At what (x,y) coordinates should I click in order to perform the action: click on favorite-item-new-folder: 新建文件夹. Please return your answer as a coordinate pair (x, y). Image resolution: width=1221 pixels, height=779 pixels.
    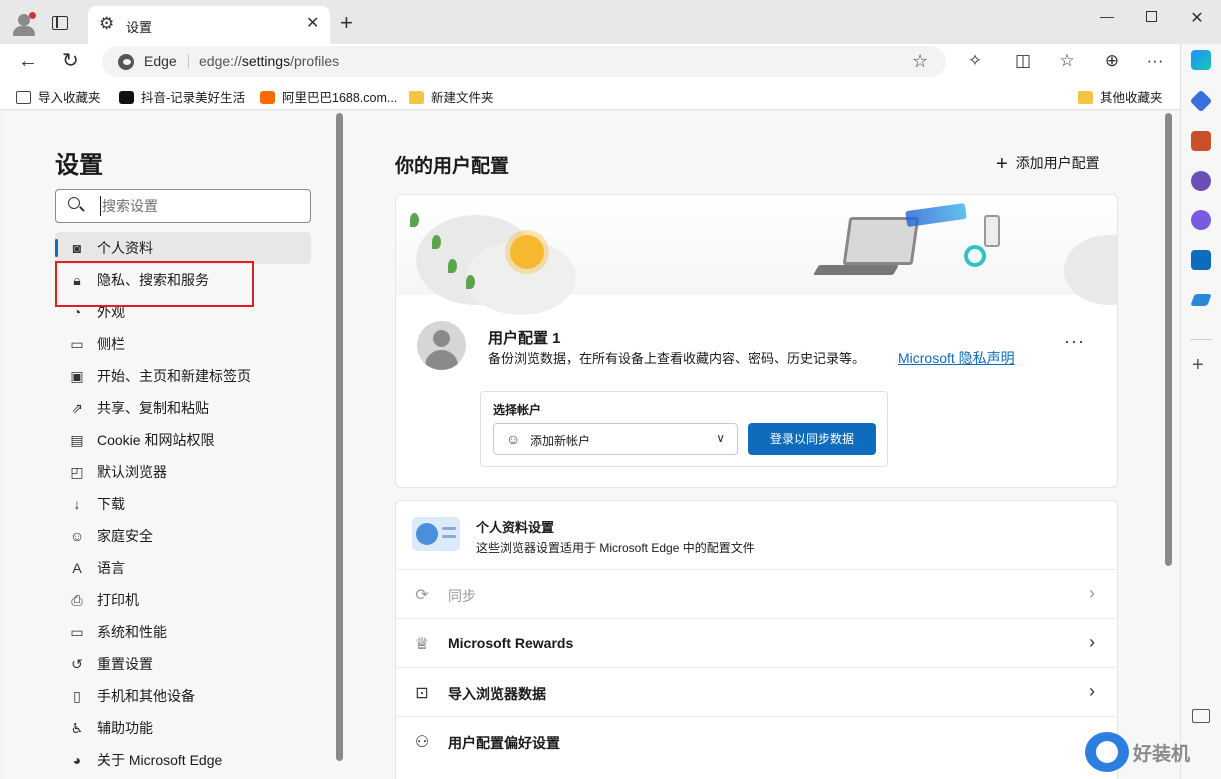
    Looking at the image, I should click on (451, 96).